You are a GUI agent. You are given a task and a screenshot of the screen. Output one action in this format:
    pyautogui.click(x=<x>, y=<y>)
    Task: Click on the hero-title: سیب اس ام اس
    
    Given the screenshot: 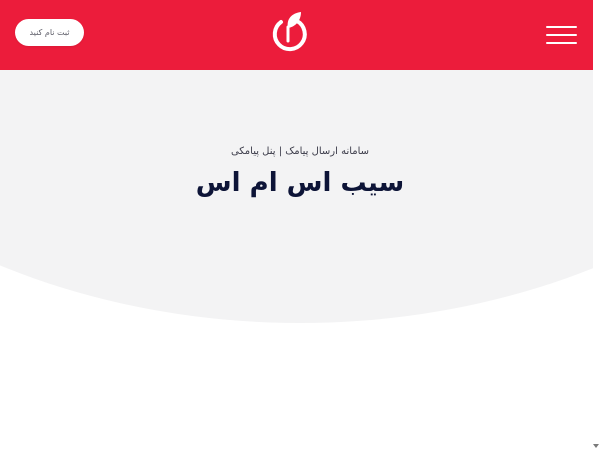 What is the action you would take?
    pyautogui.click(x=300, y=183)
    